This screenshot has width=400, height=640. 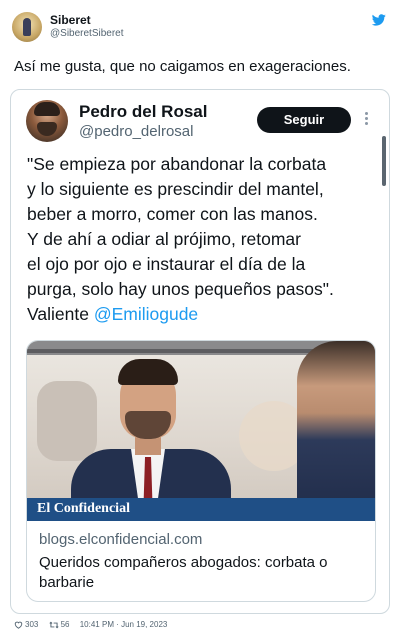 What do you see at coordinates (87, 33) in the screenshot?
I see `author-handle: @SiberetSiberet` at bounding box center [87, 33].